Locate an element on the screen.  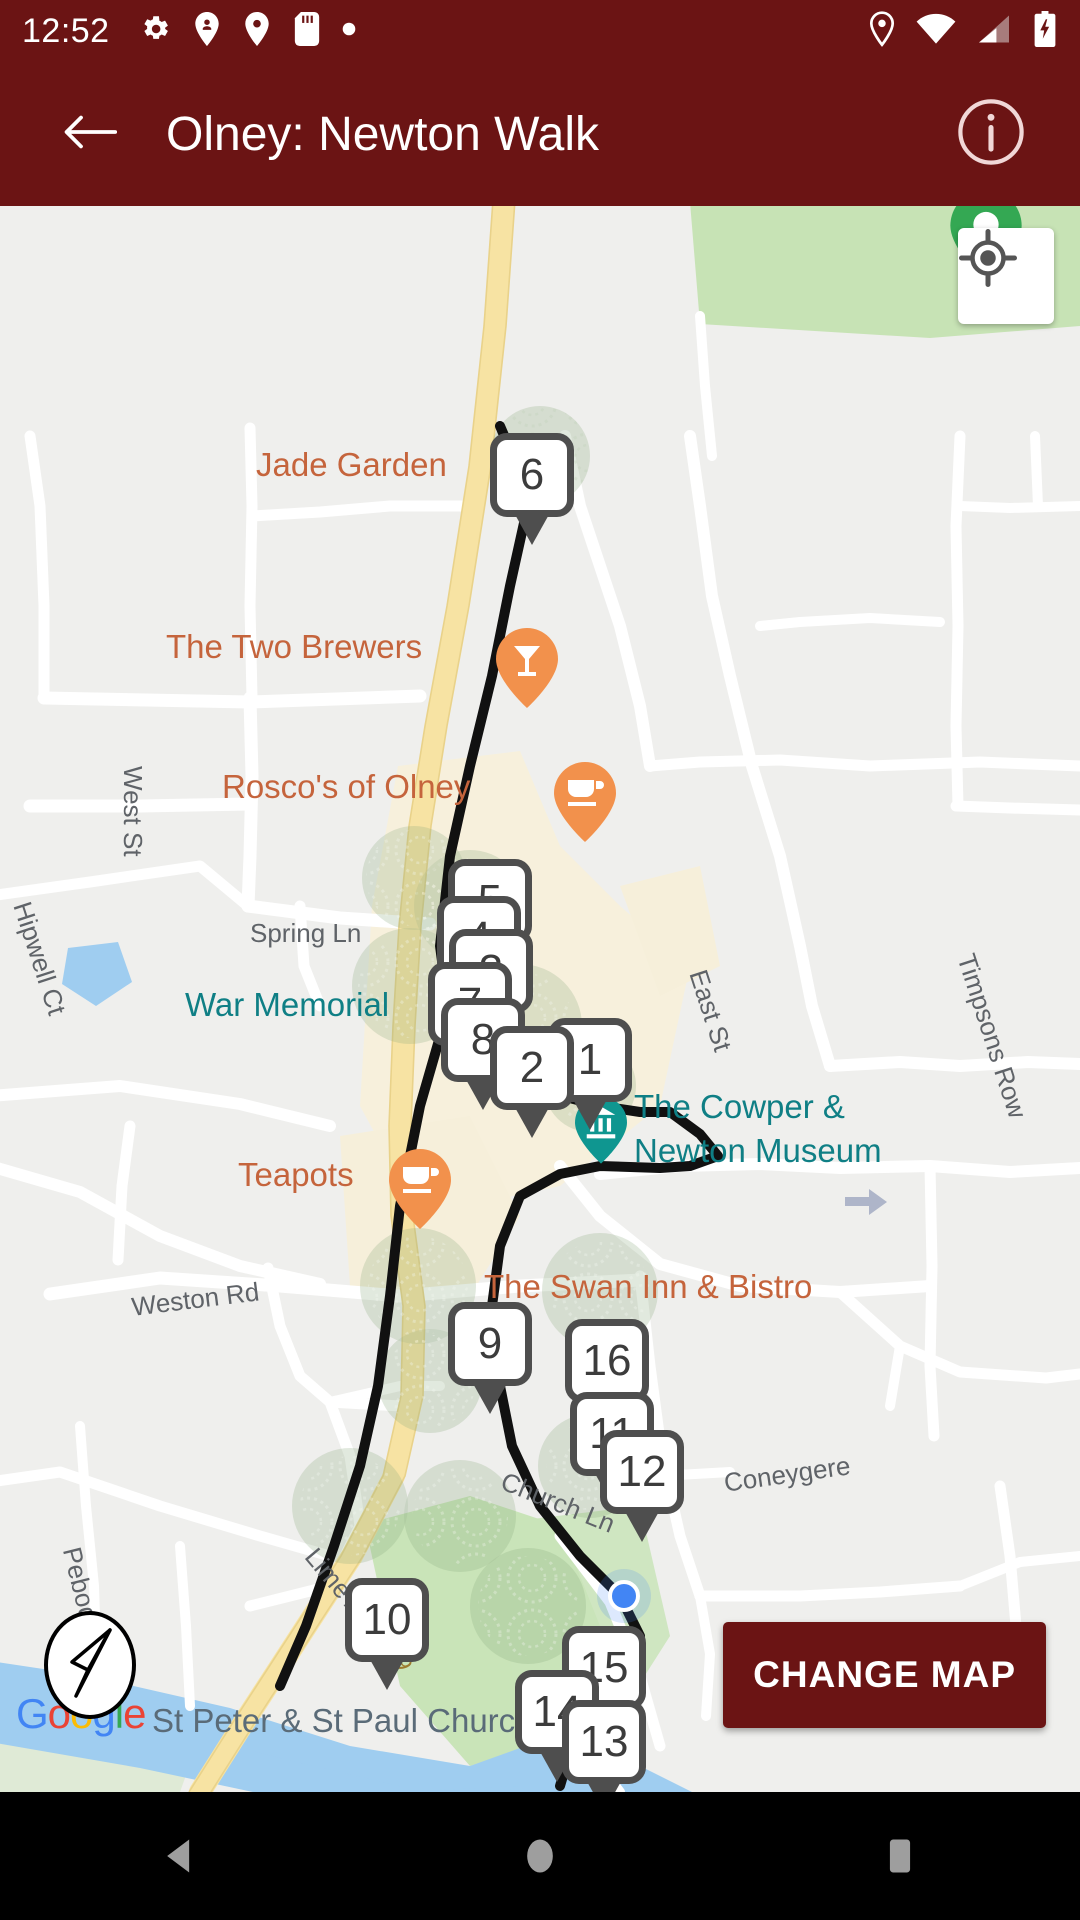
recents-square-icon is located at coordinates (900, 1856).